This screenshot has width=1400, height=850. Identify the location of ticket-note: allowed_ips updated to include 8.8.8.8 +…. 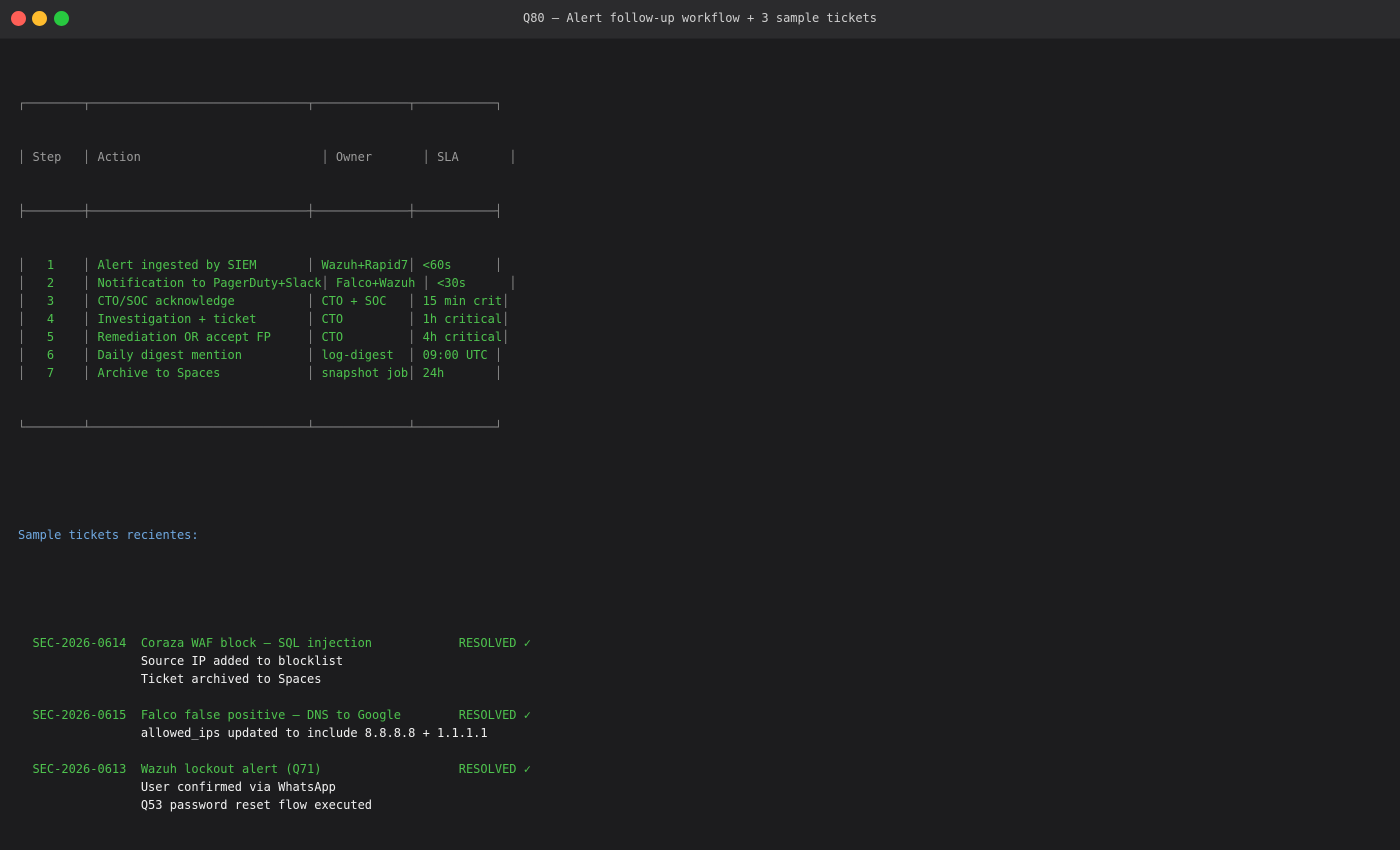
(314, 733).